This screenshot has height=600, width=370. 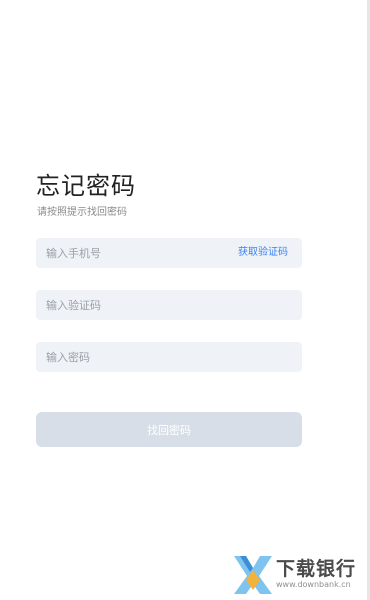 What do you see at coordinates (82, 212) in the screenshot?
I see `page-subtitle: 请按照提示找回密码` at bounding box center [82, 212].